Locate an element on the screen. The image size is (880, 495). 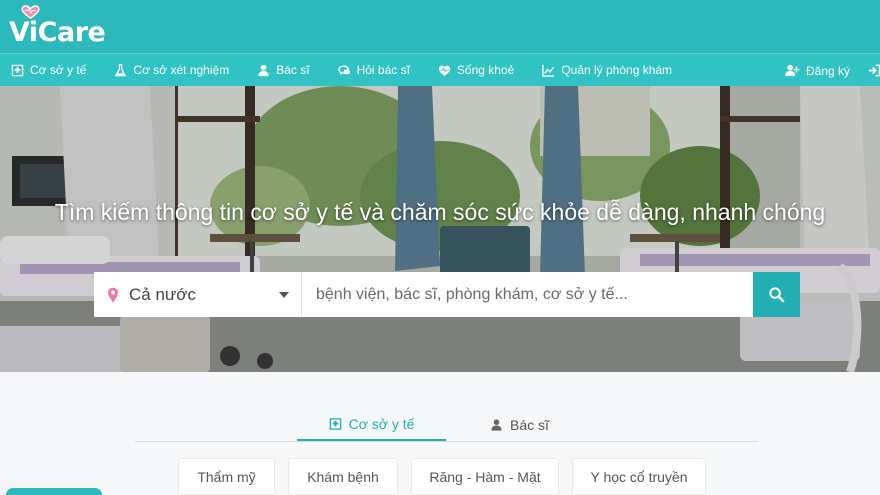
tab-bac-si: Bác sĩ is located at coordinates (519, 424).